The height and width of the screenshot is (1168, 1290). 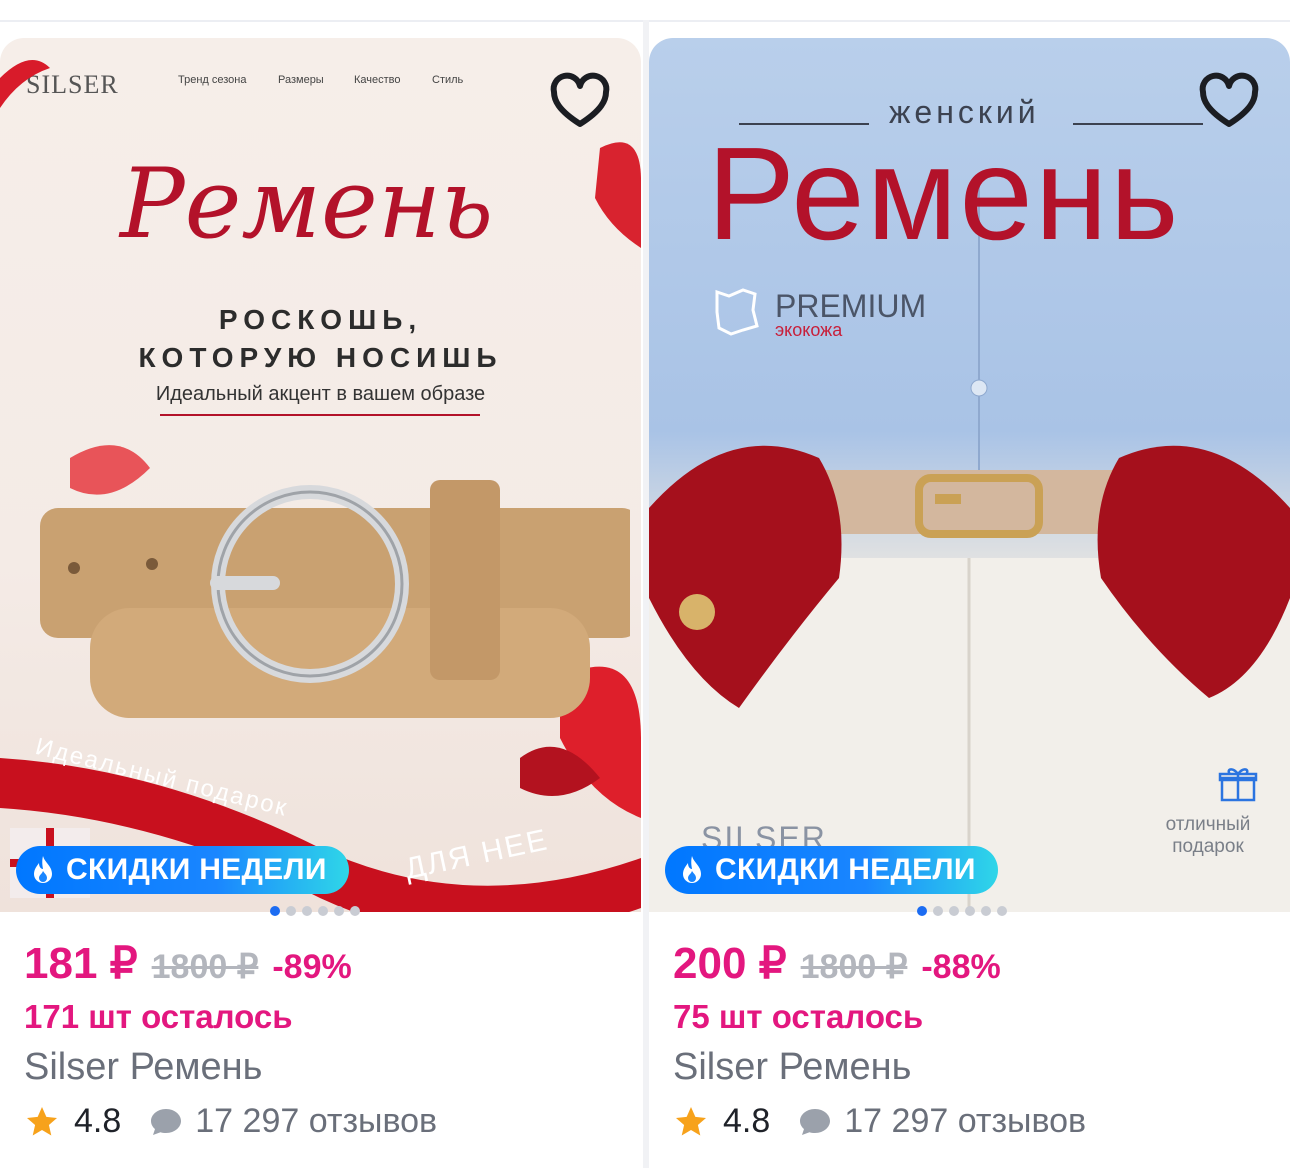 What do you see at coordinates (737, 312) in the screenshot?
I see `leather-icon` at bounding box center [737, 312].